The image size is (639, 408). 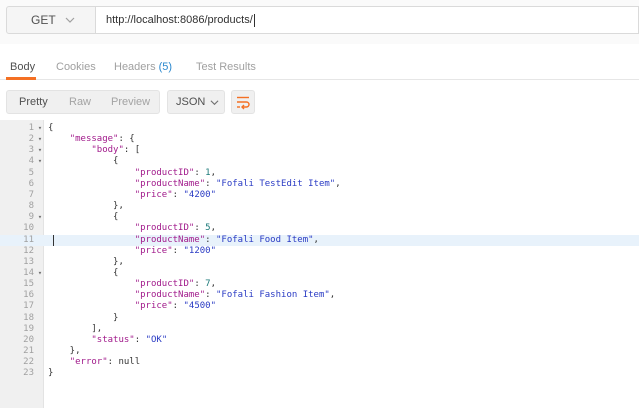 I want to click on line-number: 18, so click(x=28, y=317).